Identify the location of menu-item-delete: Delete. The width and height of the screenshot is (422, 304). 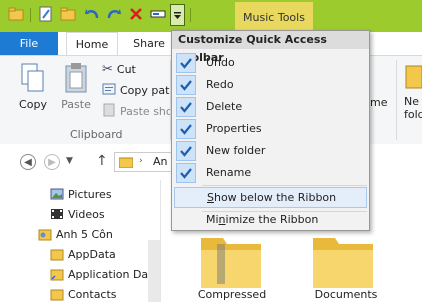
(270, 106).